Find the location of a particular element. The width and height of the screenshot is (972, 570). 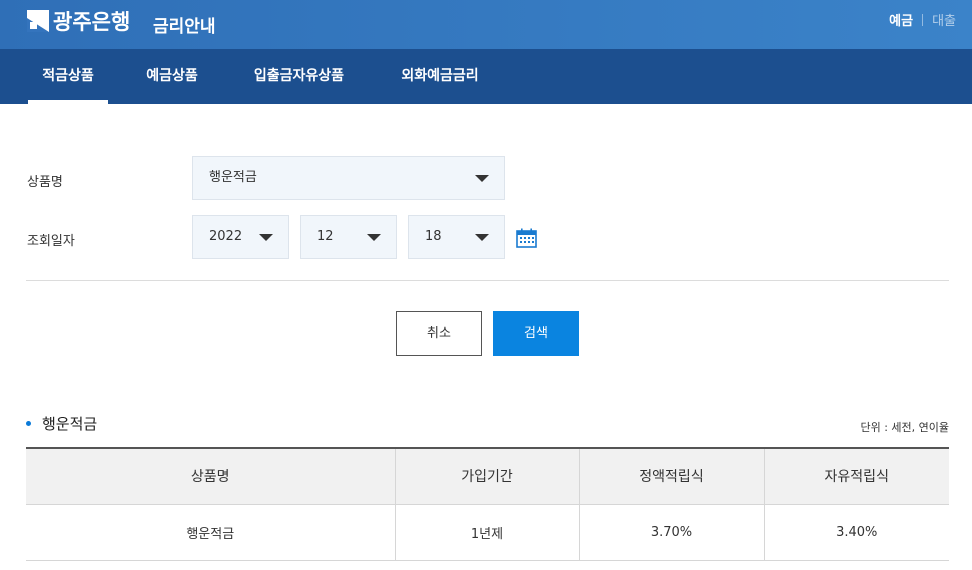

cancel-button: 취소 is located at coordinates (439, 333).